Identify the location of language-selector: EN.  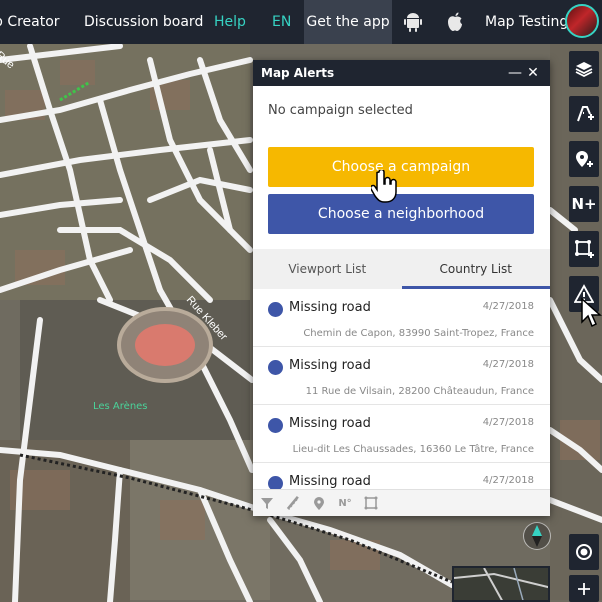
(281, 22).